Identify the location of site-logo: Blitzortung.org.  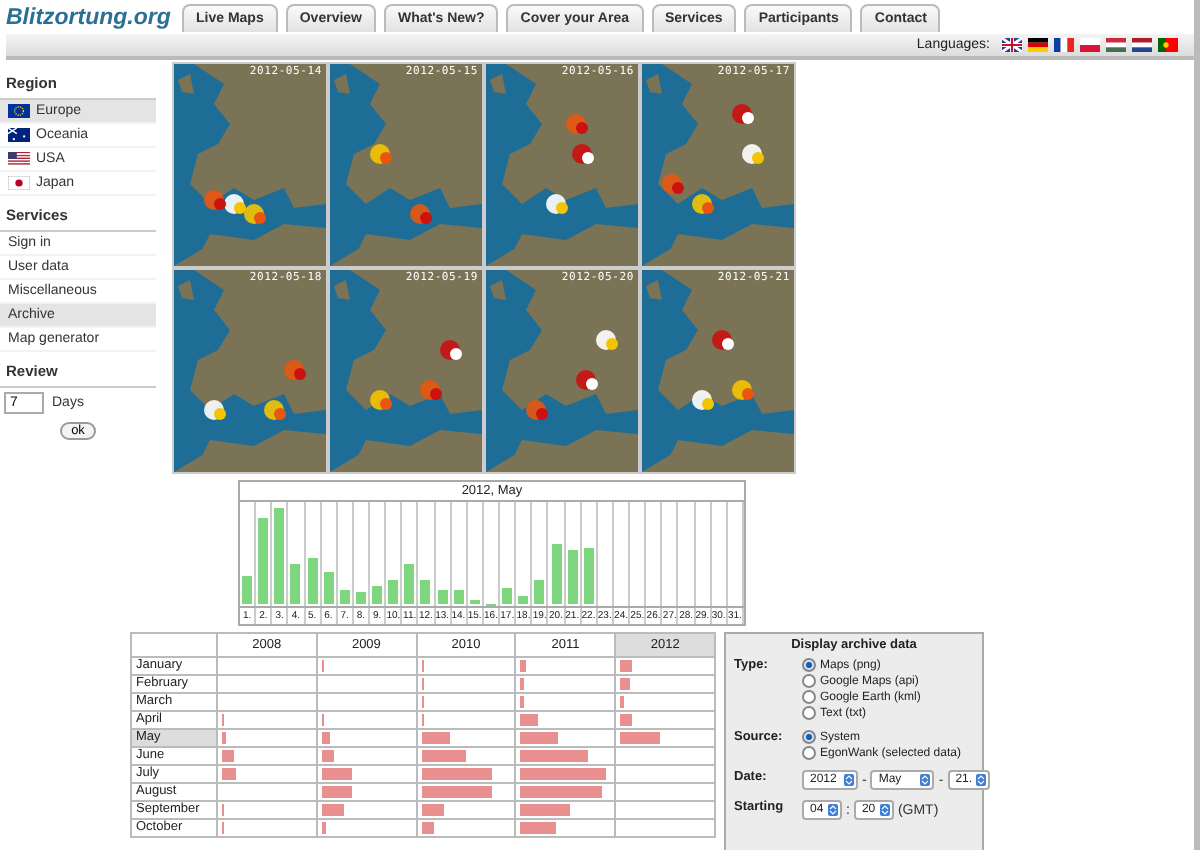
(87, 15).